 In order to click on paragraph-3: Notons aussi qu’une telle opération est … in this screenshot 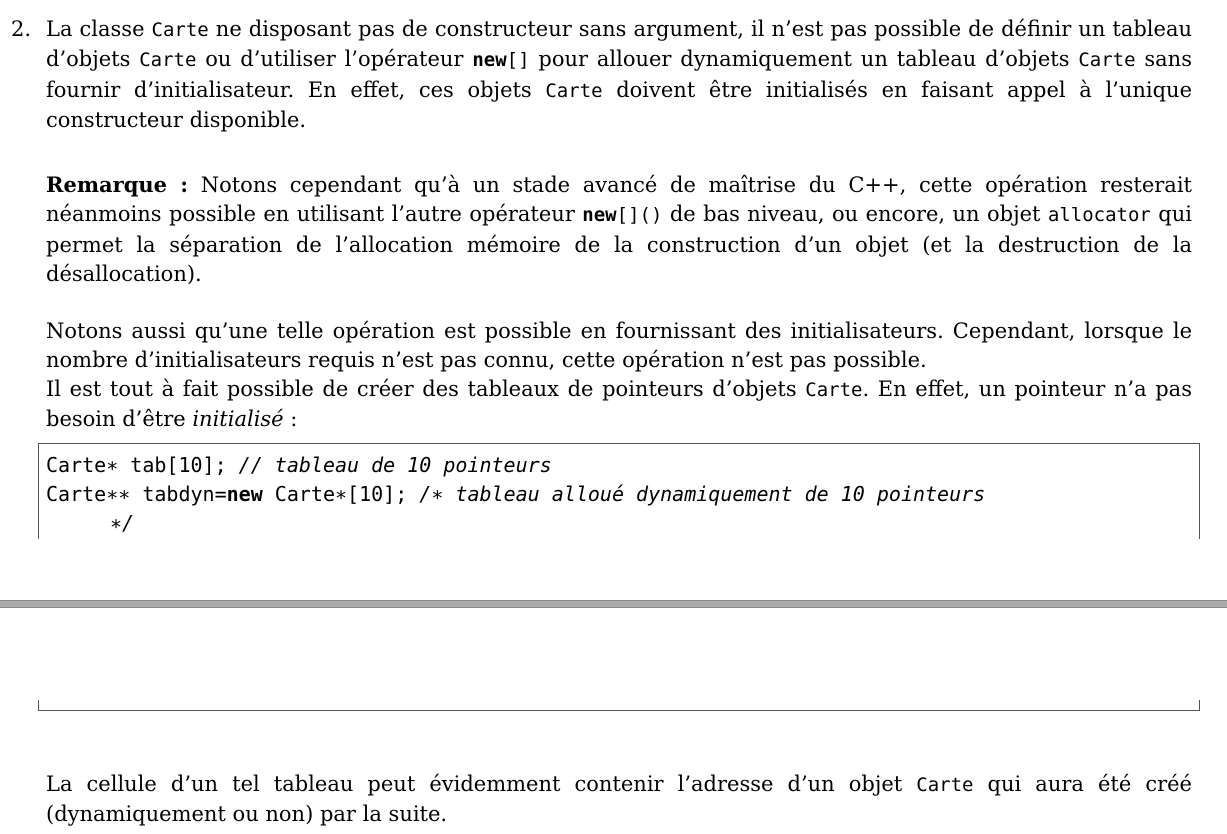, I will do `click(619, 346)`.